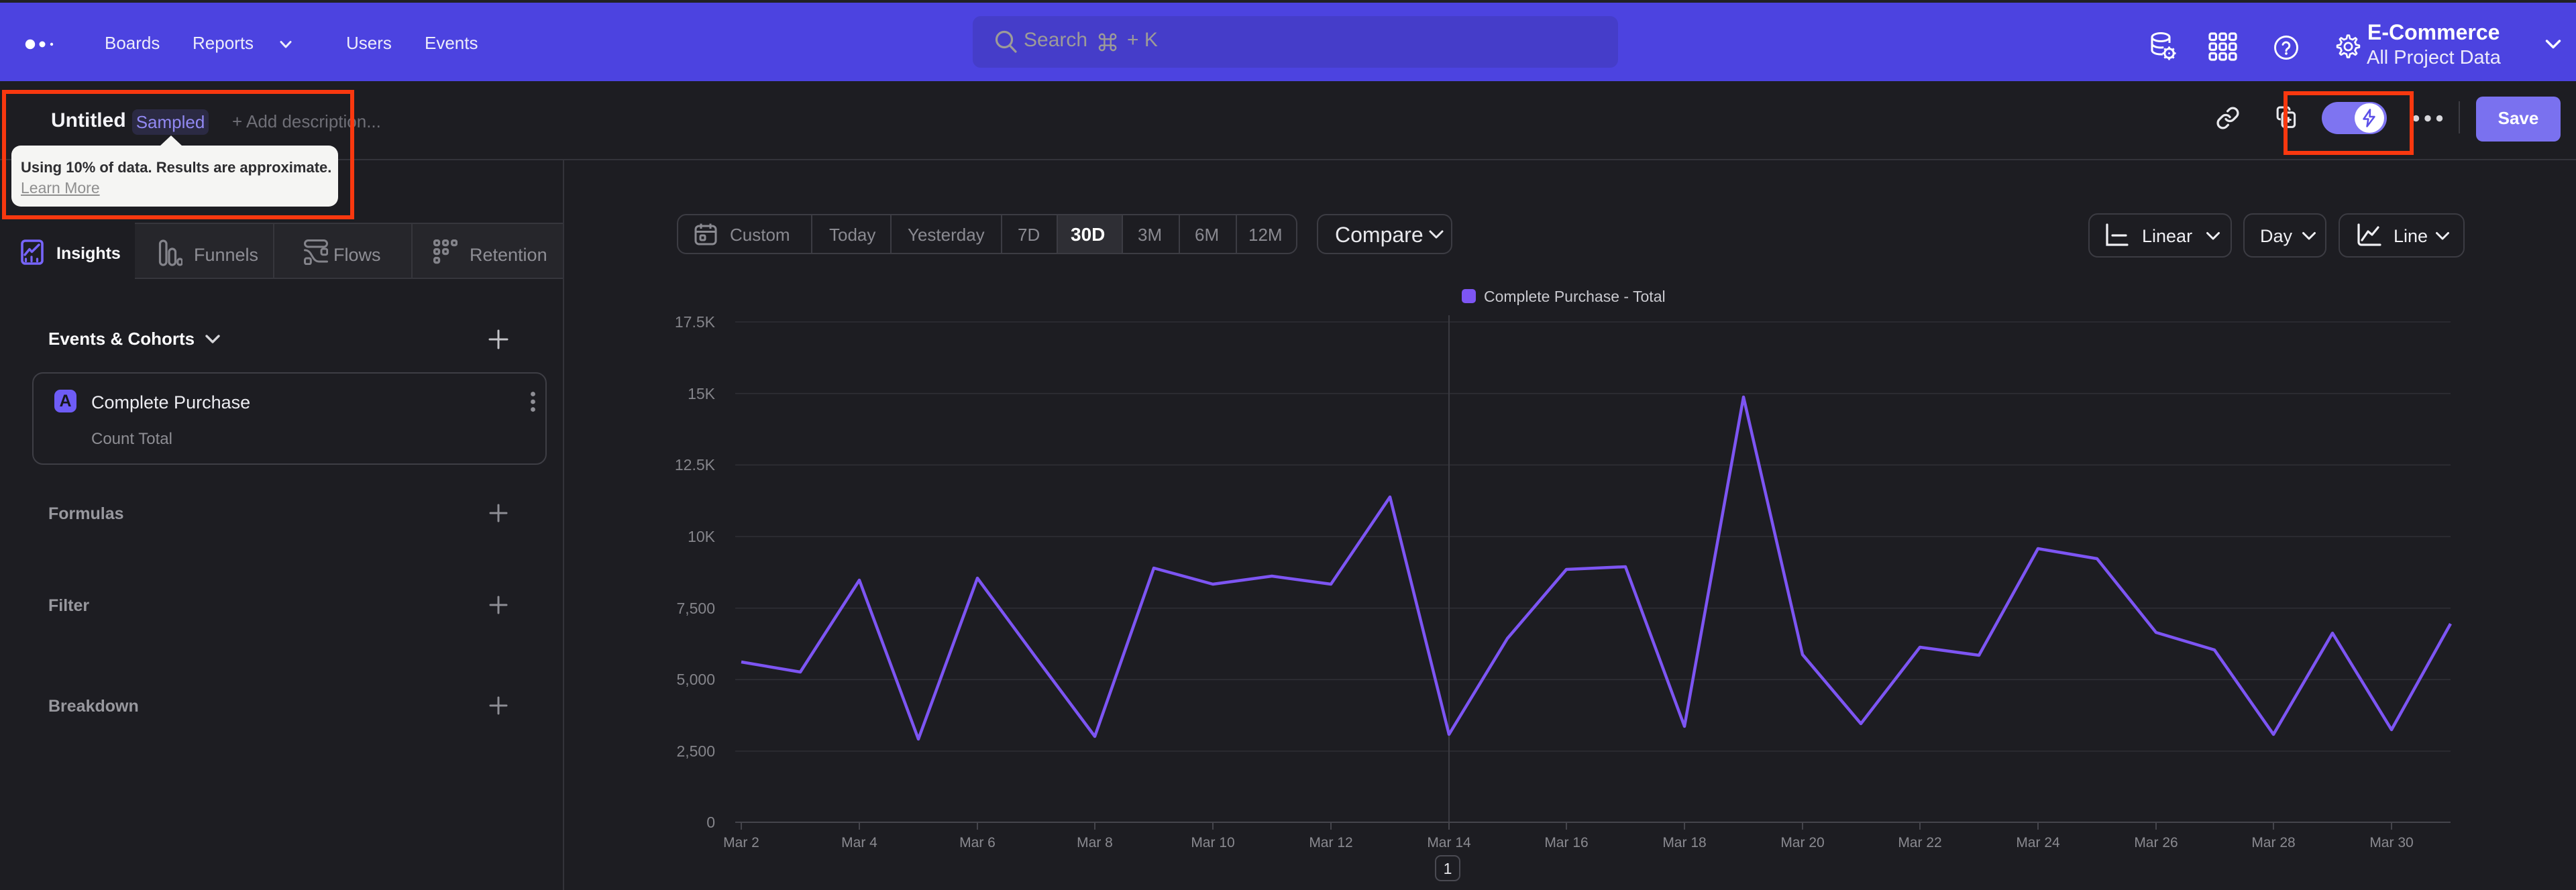  I want to click on svg-text: Mar 22, so click(1919, 842).